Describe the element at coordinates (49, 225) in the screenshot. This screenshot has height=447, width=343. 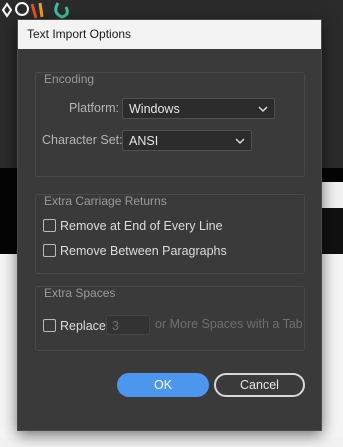
I see `remove-end-of-line-checkbox` at that location.